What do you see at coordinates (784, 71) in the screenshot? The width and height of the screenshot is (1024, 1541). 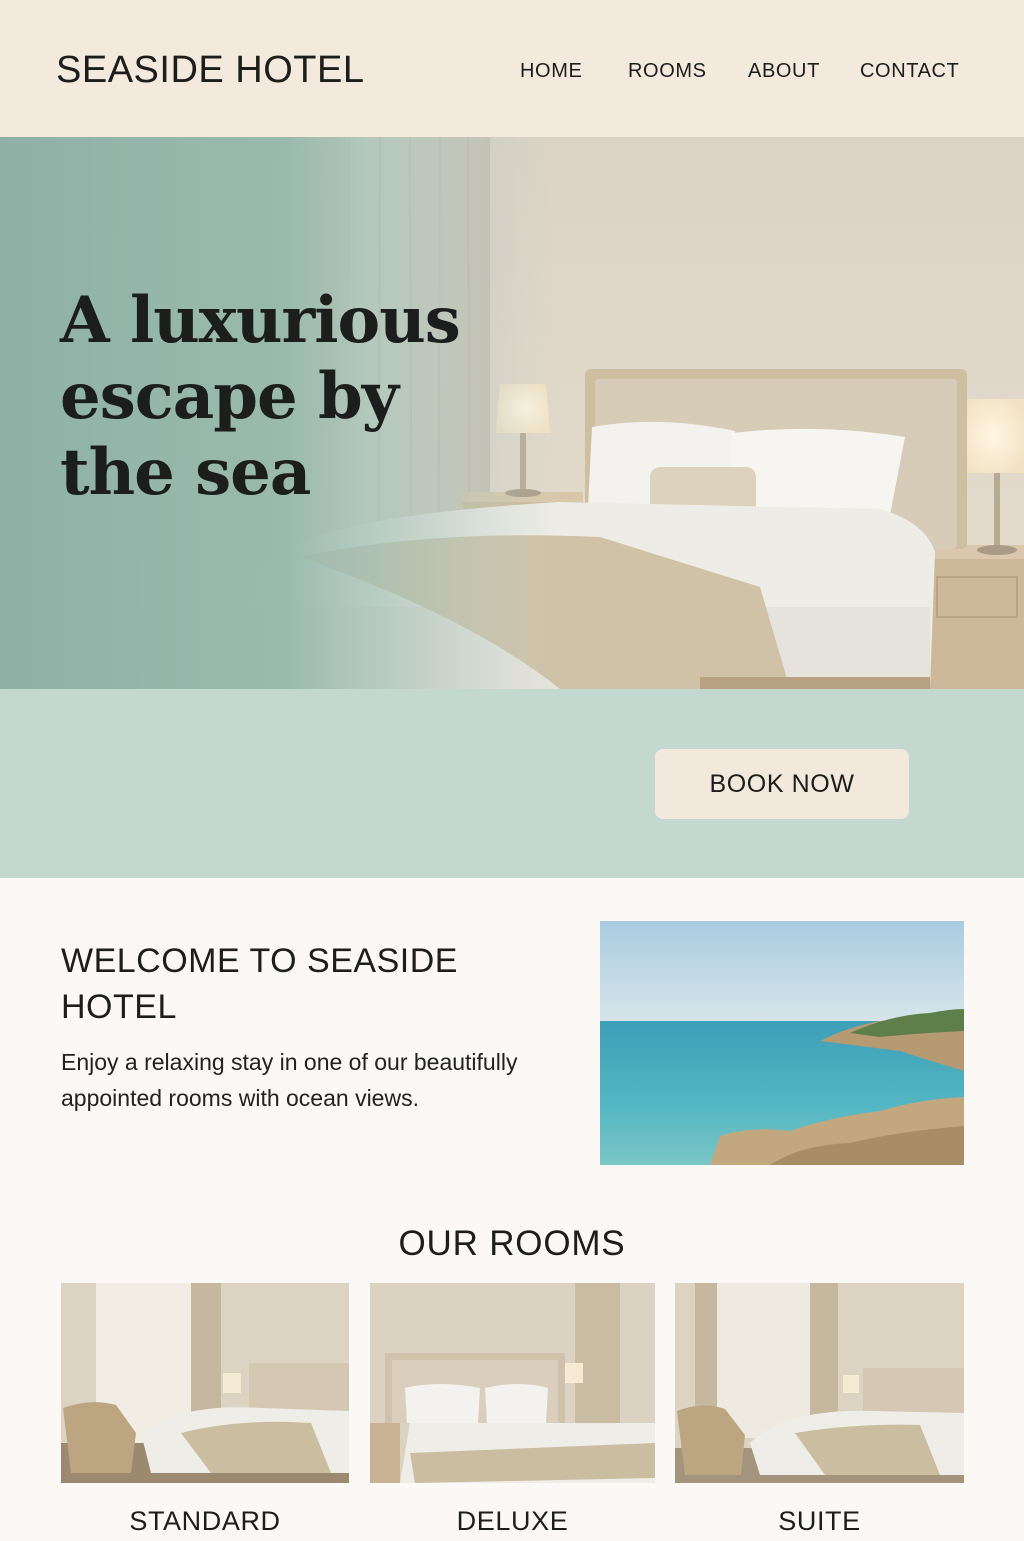 I see `nav-about-link: ABOUT` at bounding box center [784, 71].